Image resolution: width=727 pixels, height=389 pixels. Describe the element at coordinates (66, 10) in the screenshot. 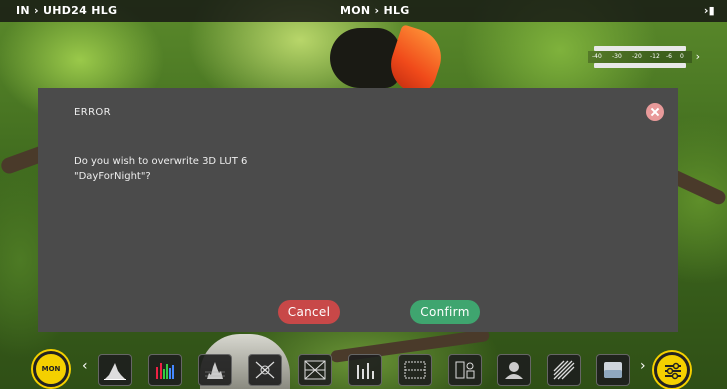

I see `input-format-label: IN › UHD24 HLG` at that location.